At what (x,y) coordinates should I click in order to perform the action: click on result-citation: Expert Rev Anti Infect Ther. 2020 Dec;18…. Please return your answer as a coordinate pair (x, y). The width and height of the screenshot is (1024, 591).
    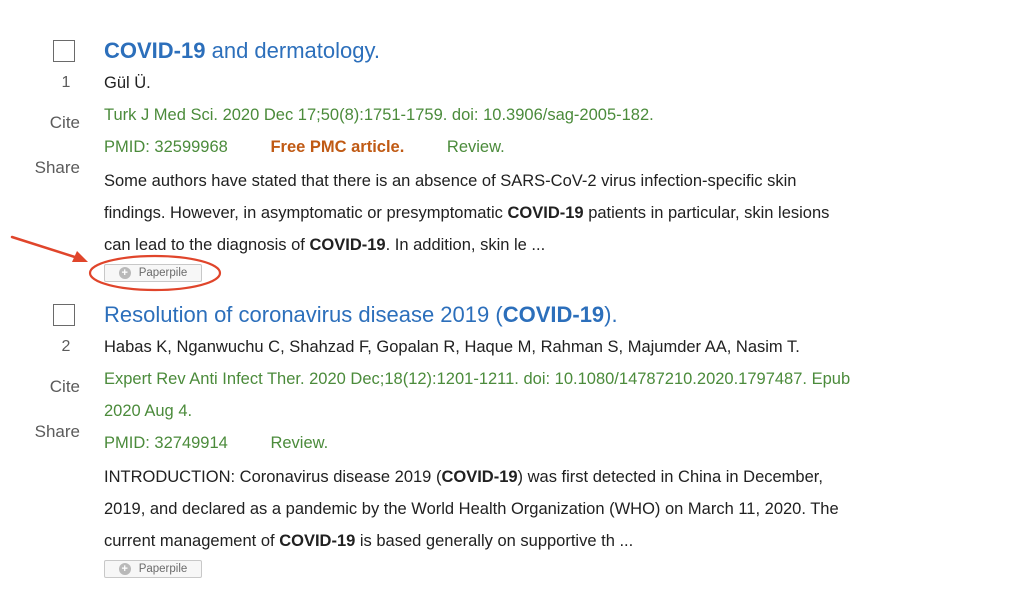
    Looking at the image, I should click on (477, 379).